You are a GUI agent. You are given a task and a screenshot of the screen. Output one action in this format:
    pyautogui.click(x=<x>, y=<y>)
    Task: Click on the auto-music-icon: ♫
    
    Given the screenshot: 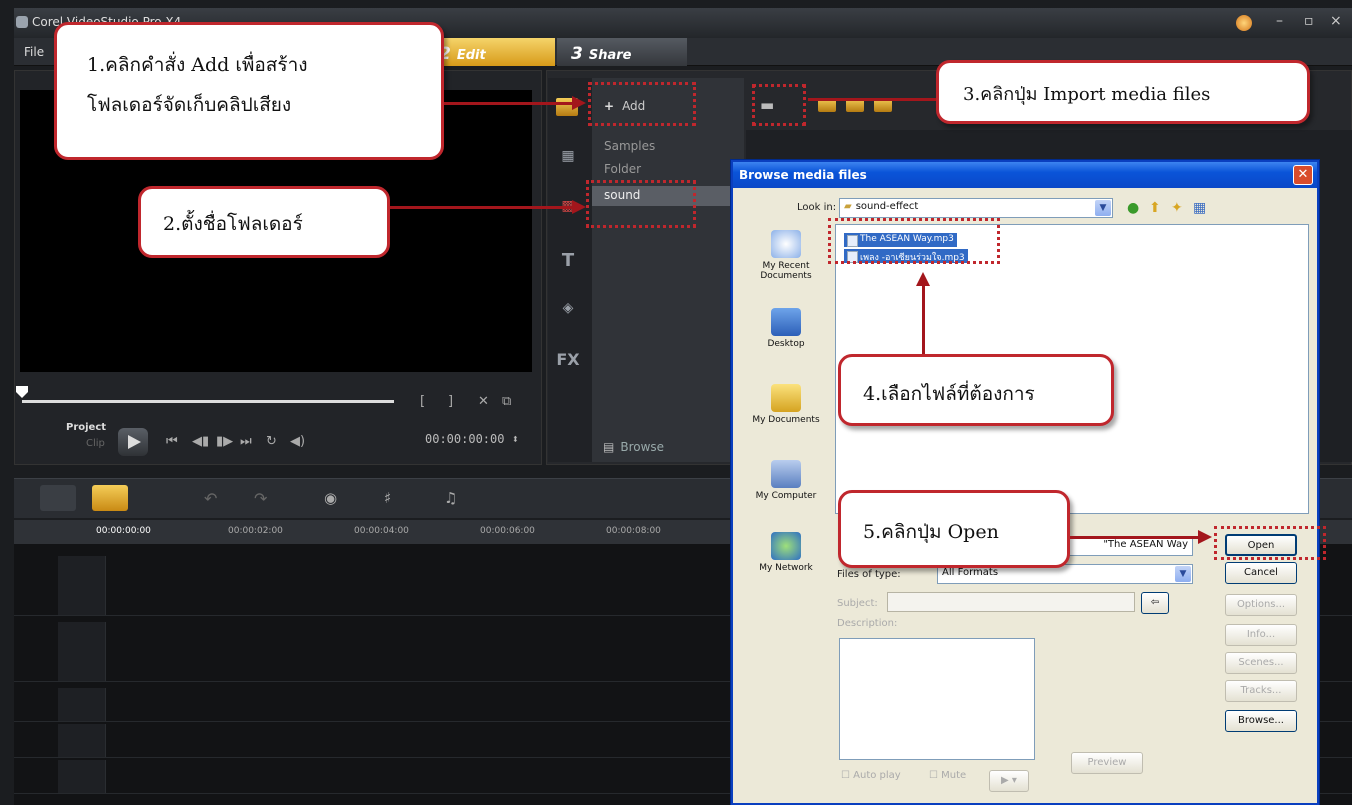 What is the action you would take?
    pyautogui.click(x=450, y=498)
    